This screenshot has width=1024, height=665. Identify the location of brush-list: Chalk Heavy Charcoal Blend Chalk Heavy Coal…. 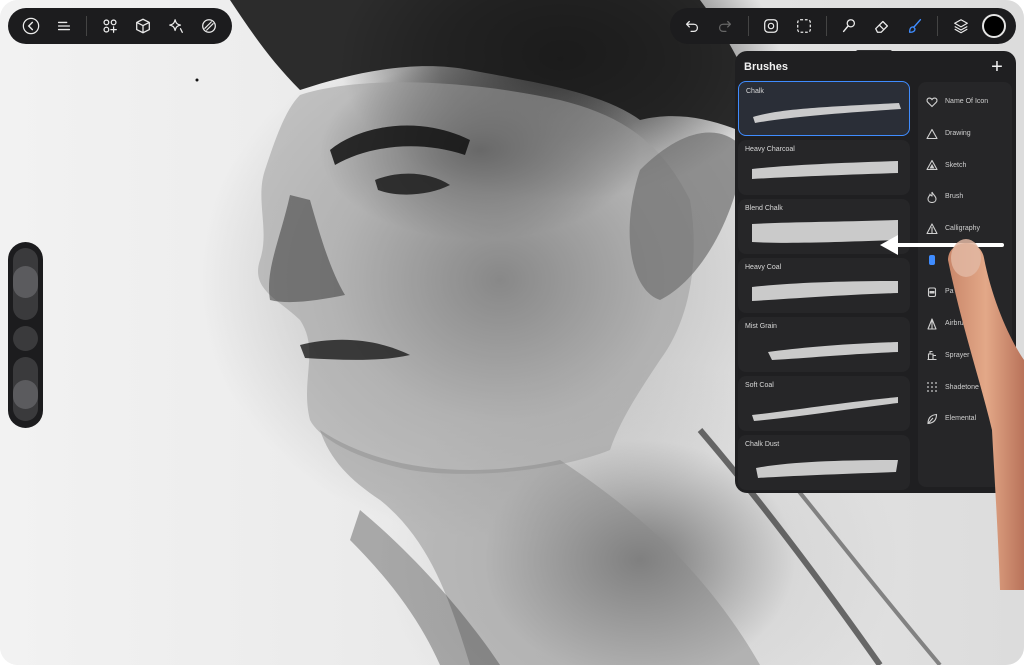
(825, 287).